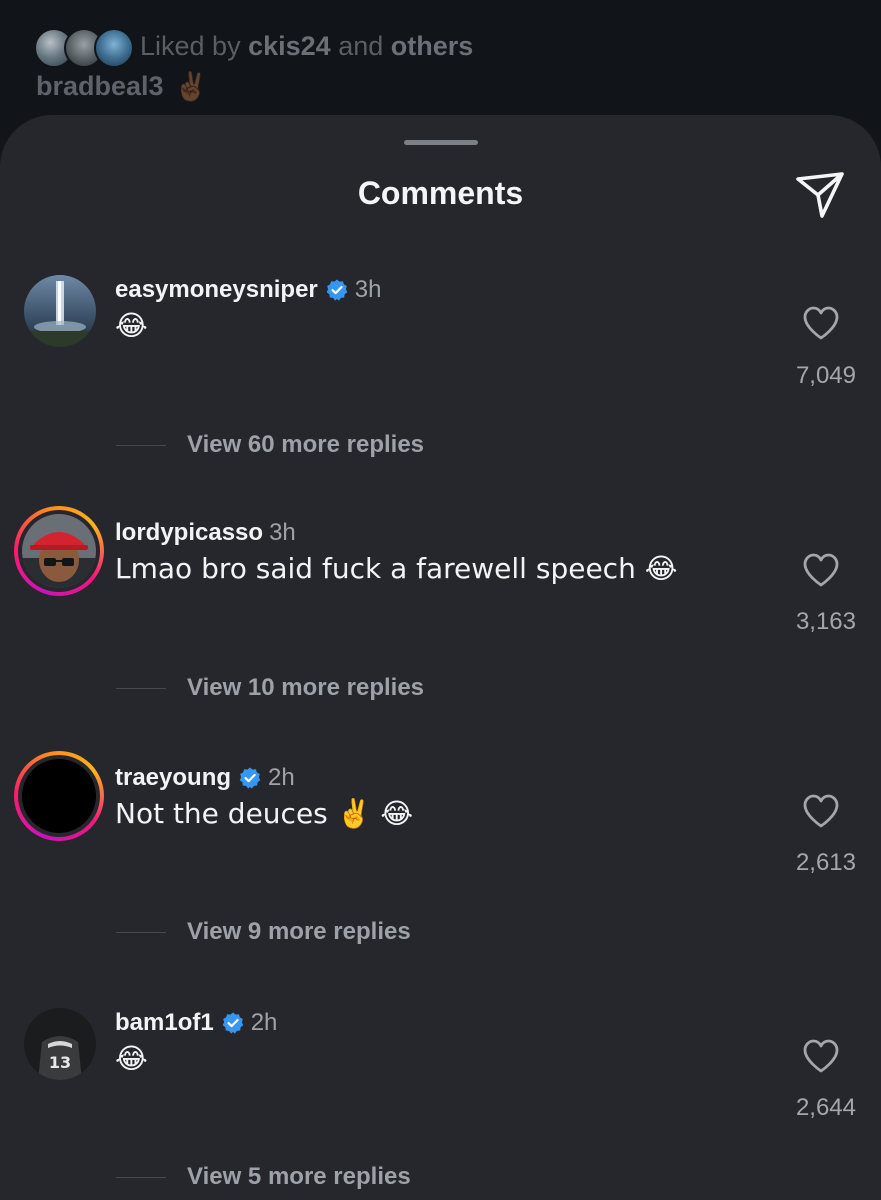  I want to click on view-replies-label: View 60 more replies, so click(306, 444).